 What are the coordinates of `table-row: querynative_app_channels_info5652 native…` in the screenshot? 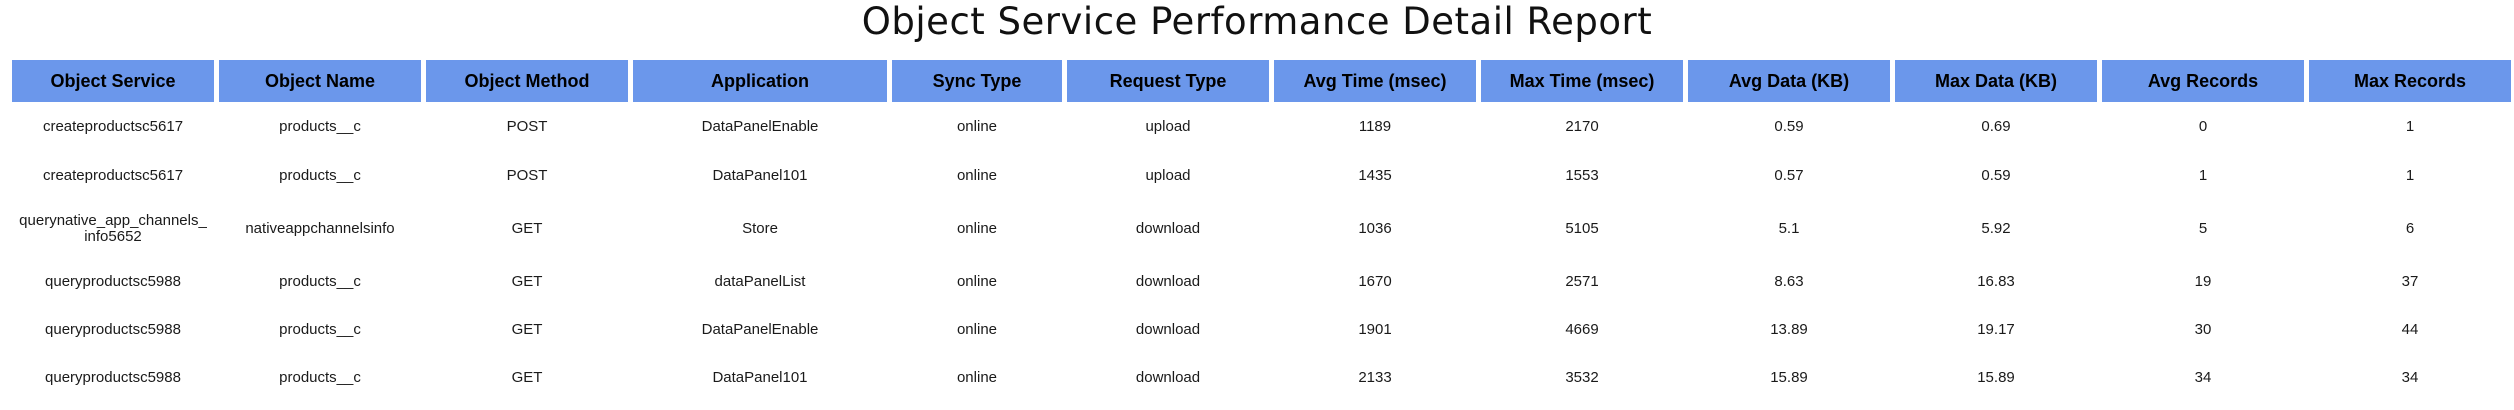 It's located at (1261, 229).